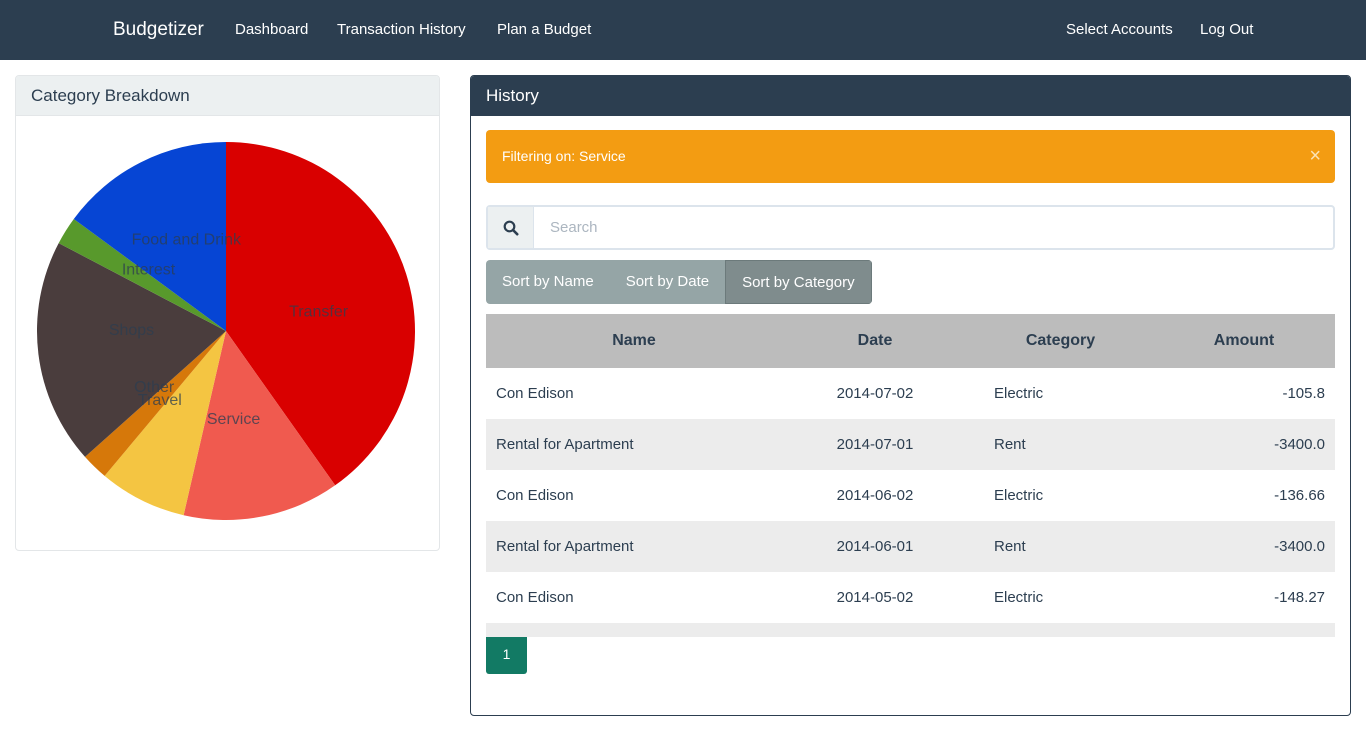 This screenshot has height=737, width=1366. I want to click on column-header-date: Date, so click(875, 341).